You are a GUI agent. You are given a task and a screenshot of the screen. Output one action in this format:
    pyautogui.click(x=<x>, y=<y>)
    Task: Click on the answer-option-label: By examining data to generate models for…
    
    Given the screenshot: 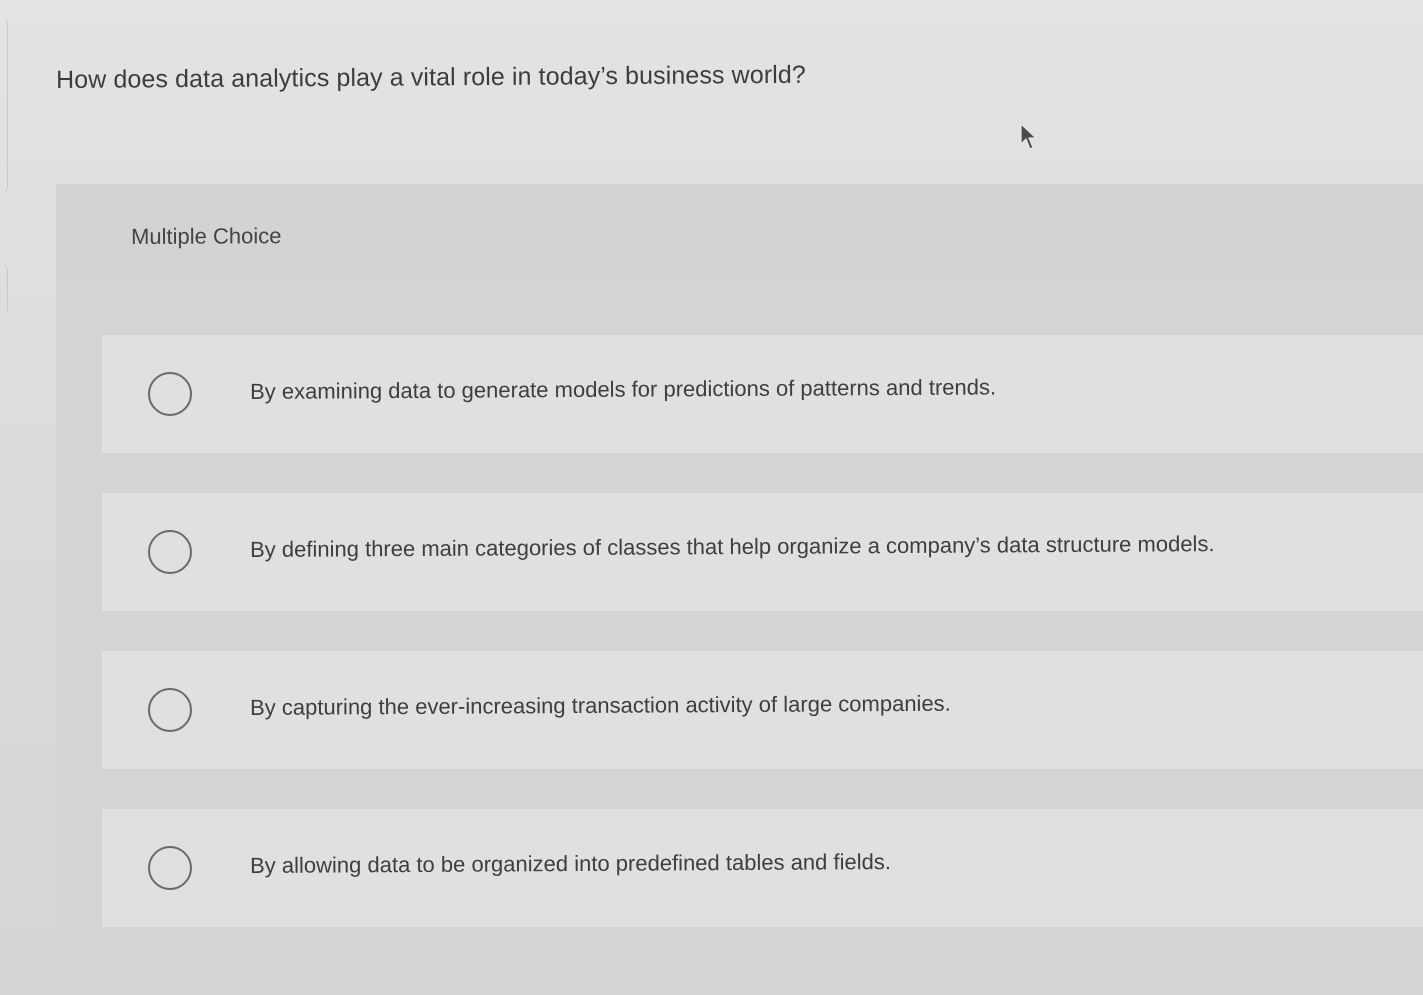 What is the action you would take?
    pyautogui.click(x=623, y=389)
    